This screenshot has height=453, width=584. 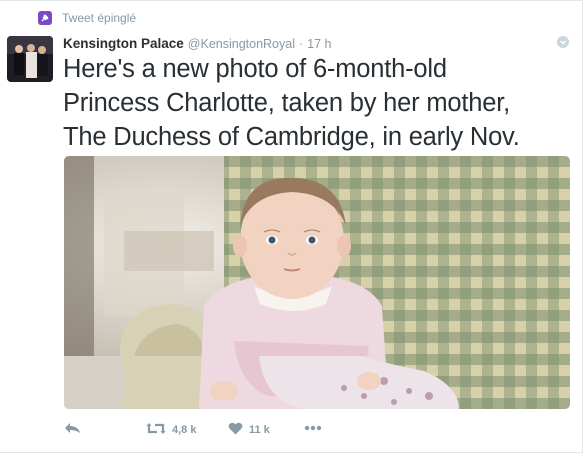 What do you see at coordinates (214, 430) in the screenshot?
I see `tweet-actions: 4,8 k 11 k` at bounding box center [214, 430].